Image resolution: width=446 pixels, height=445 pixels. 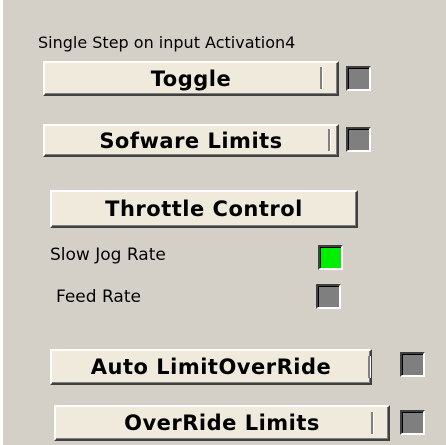 I want to click on software-limits-button-separator, so click(x=329, y=140).